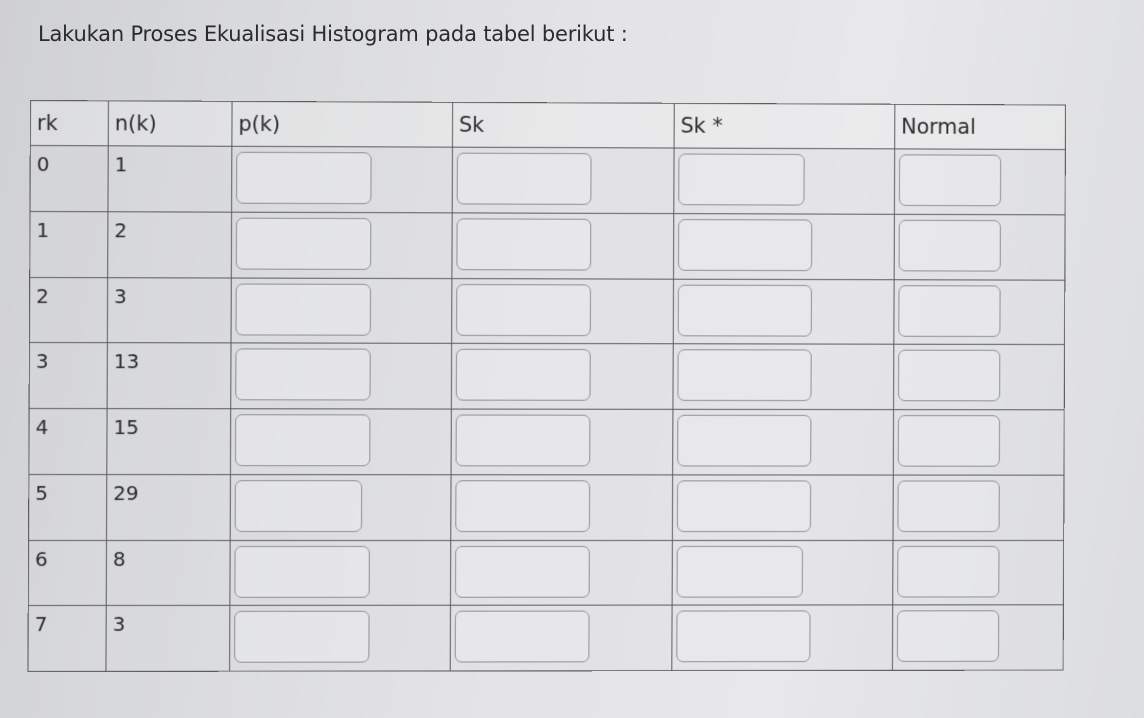  Describe the element at coordinates (119, 558) in the screenshot. I see `nk-value: 8` at that location.